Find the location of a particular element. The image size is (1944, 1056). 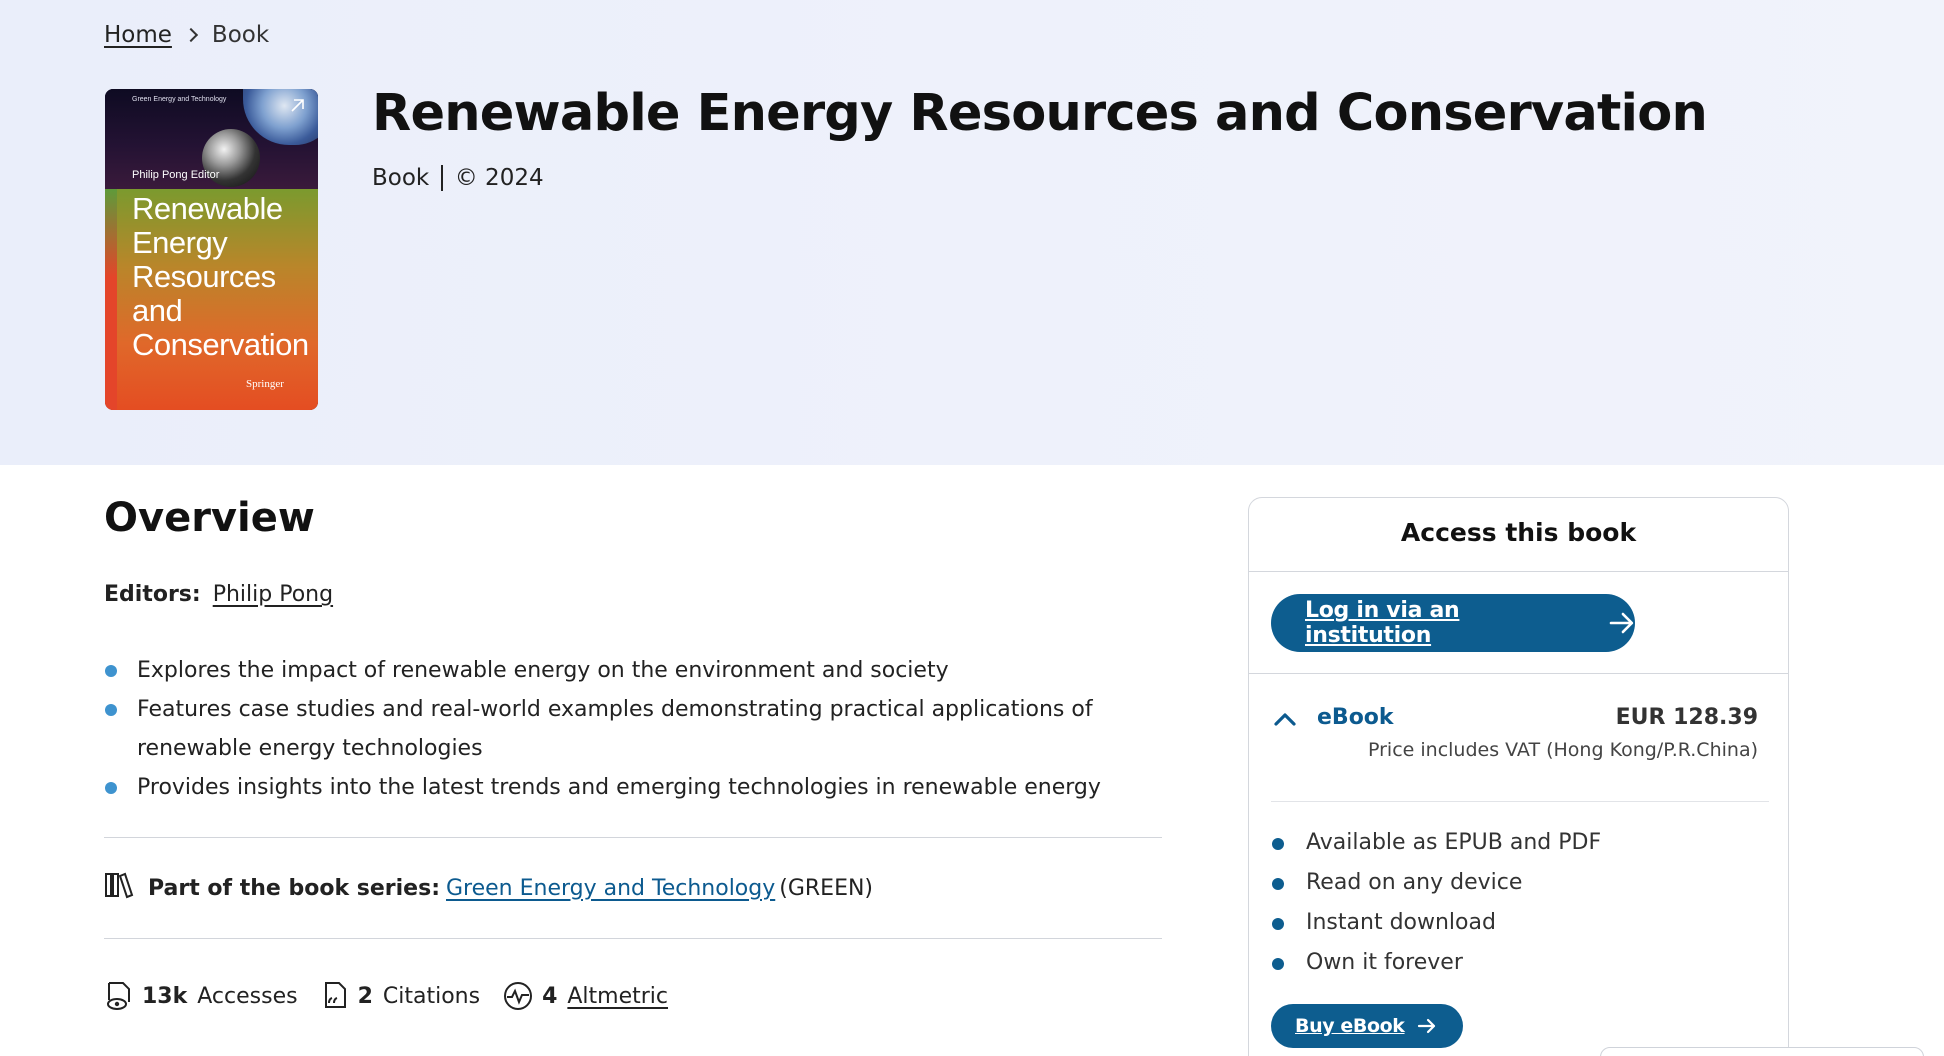

buy-ebook-button: Buy eBook is located at coordinates (1367, 1026).